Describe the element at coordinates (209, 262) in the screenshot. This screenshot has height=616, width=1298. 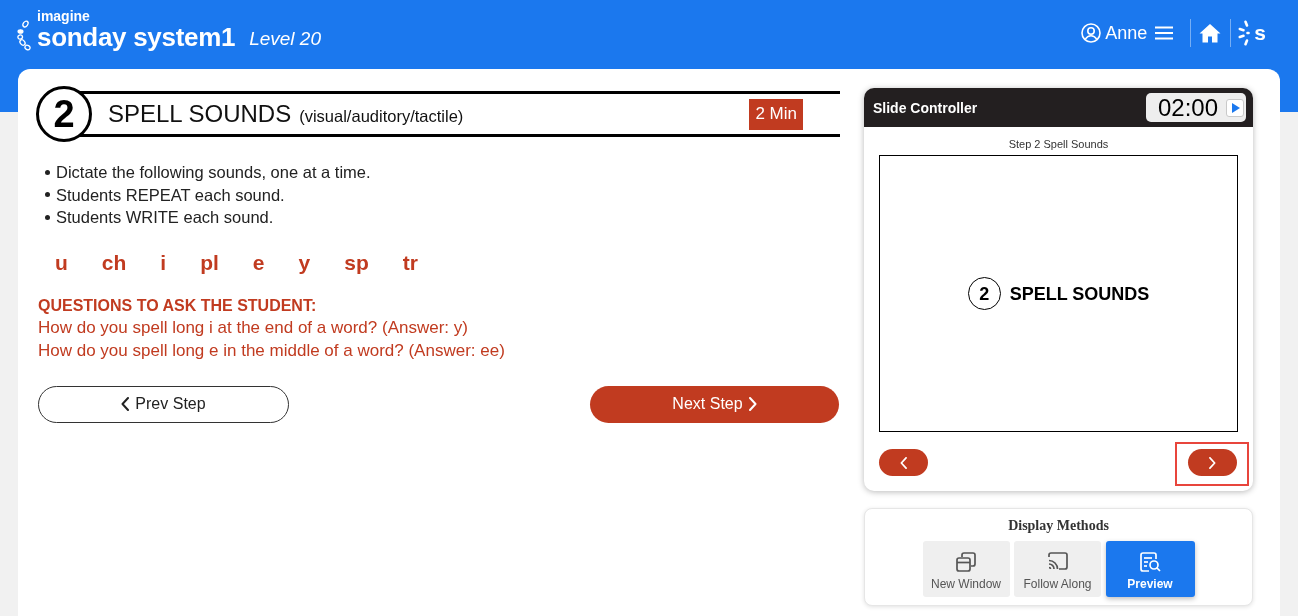
I see `sound-item: pl` at that location.